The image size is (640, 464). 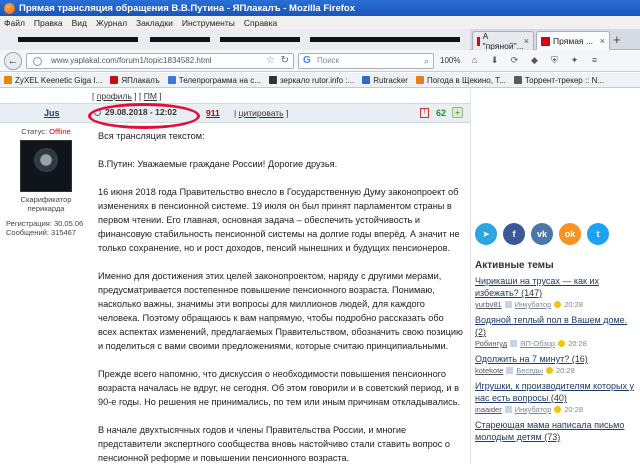 I want to click on post-author: Jus, so click(x=52, y=113).